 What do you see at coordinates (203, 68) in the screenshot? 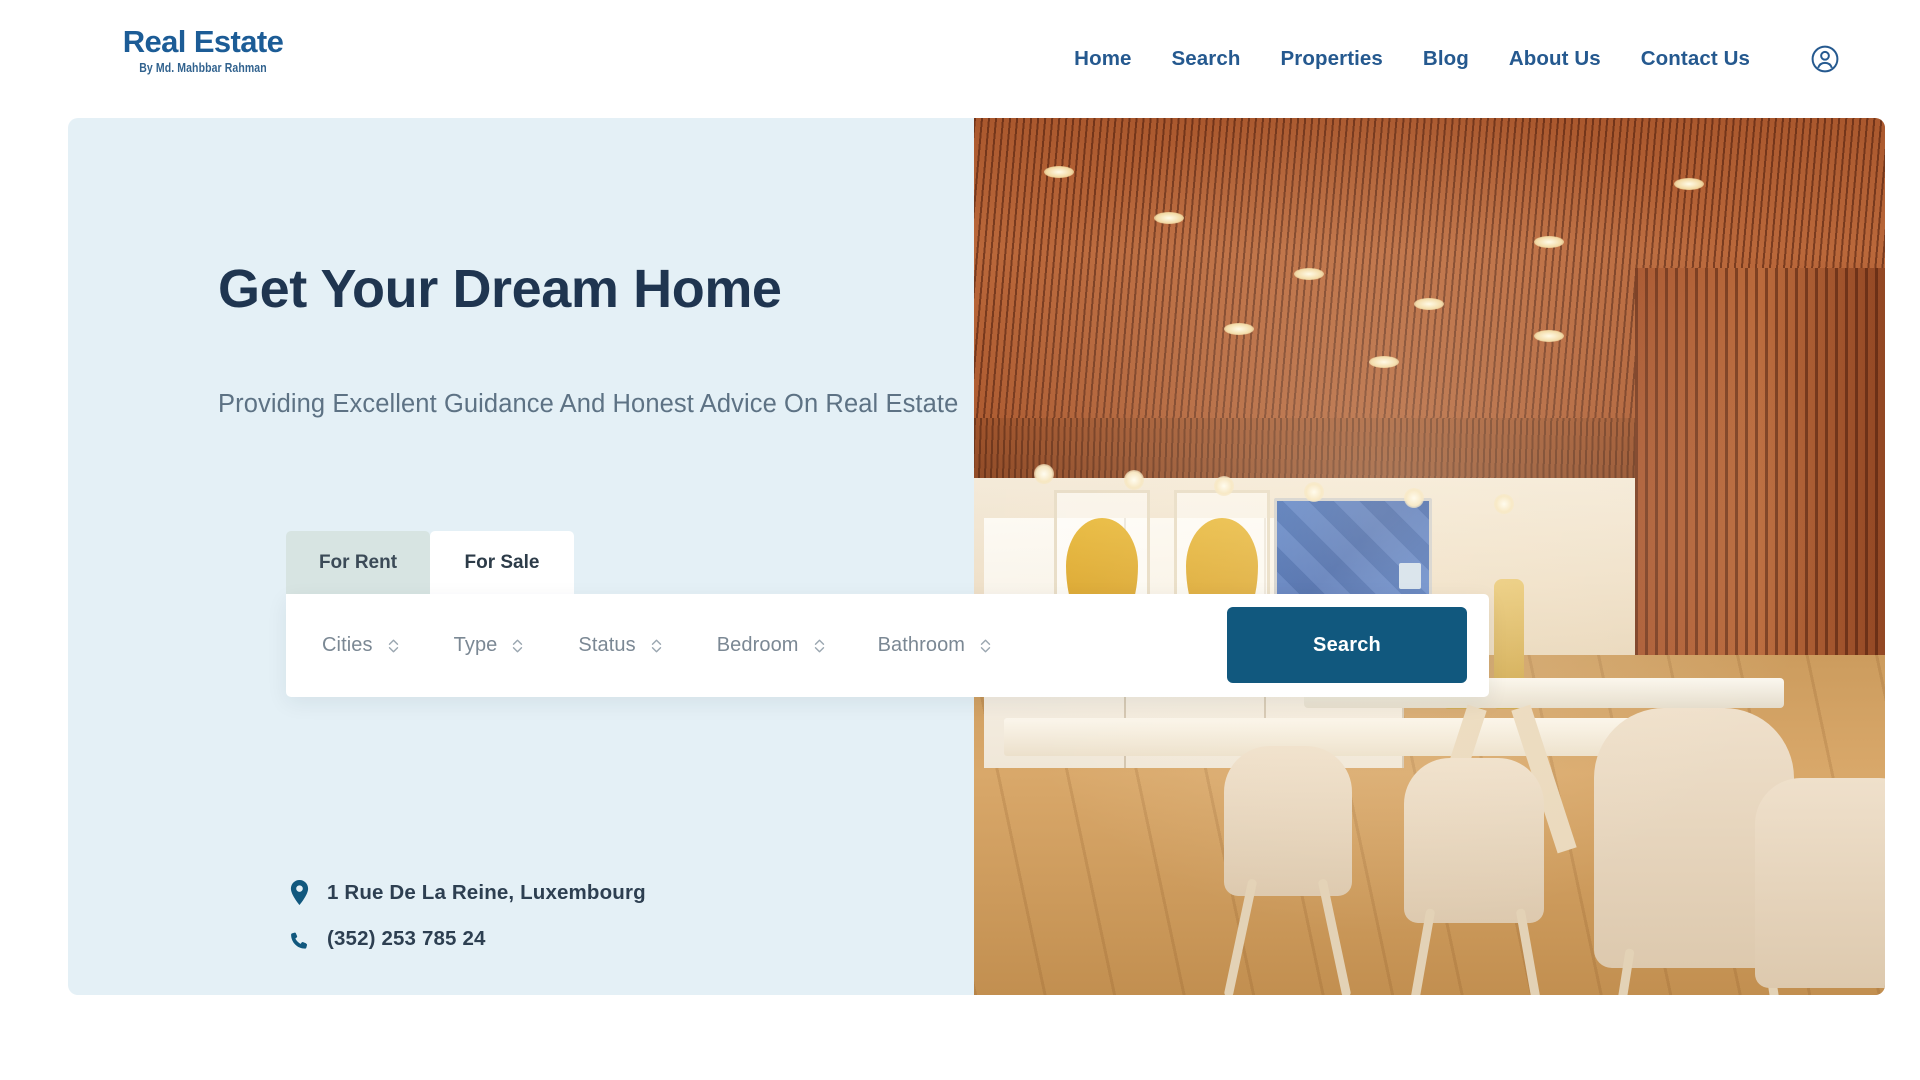
I see `brand-tagline: By Md. Mahbbar Rahman` at bounding box center [203, 68].